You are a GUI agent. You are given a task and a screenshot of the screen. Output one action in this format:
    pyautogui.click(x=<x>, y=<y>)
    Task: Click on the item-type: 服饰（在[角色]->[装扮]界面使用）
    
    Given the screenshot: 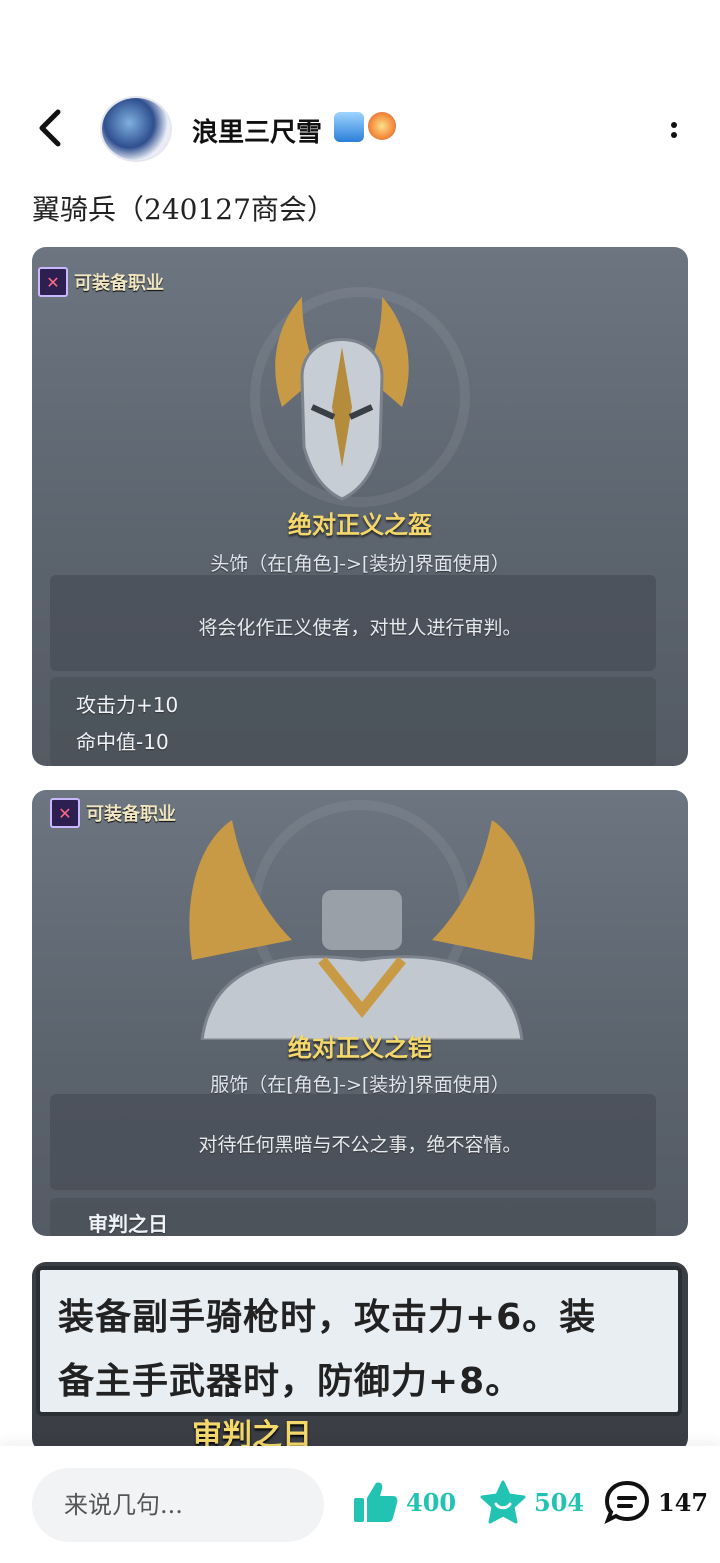 What is the action you would take?
    pyautogui.click(x=360, y=1085)
    